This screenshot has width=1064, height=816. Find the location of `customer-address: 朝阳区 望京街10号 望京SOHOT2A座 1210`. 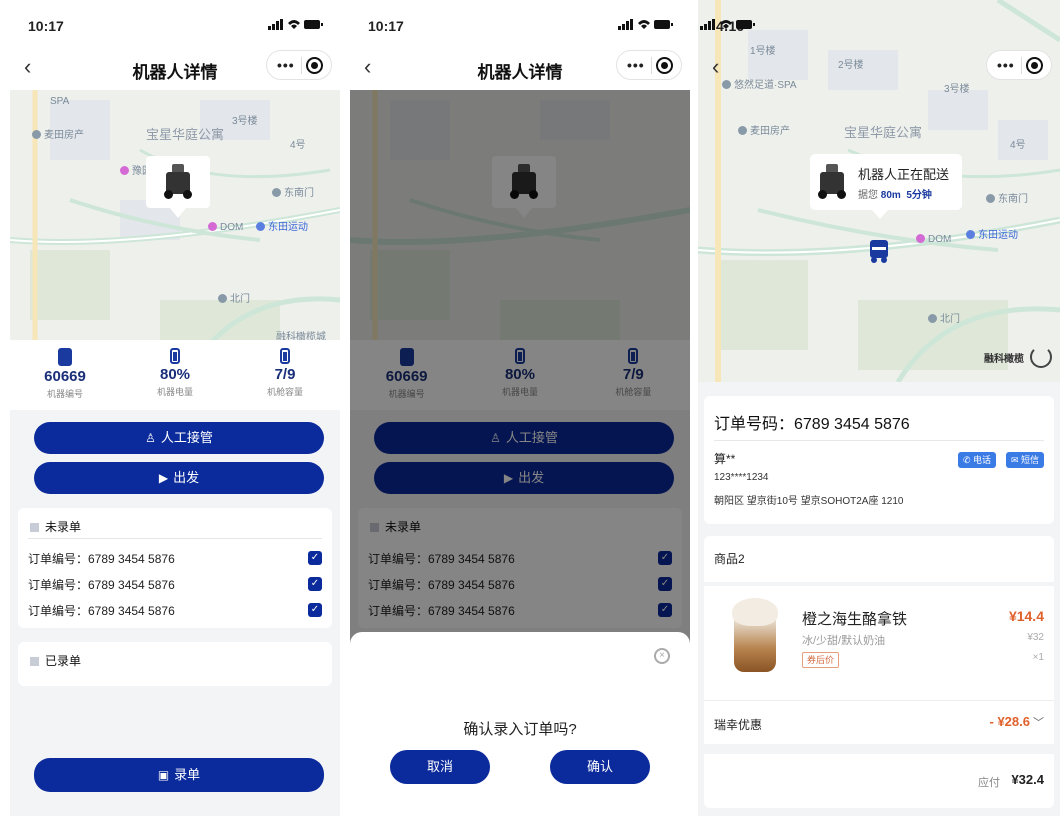

customer-address: 朝阳区 望京街10号 望京SOHOT2A座 1210 is located at coordinates (809, 501).